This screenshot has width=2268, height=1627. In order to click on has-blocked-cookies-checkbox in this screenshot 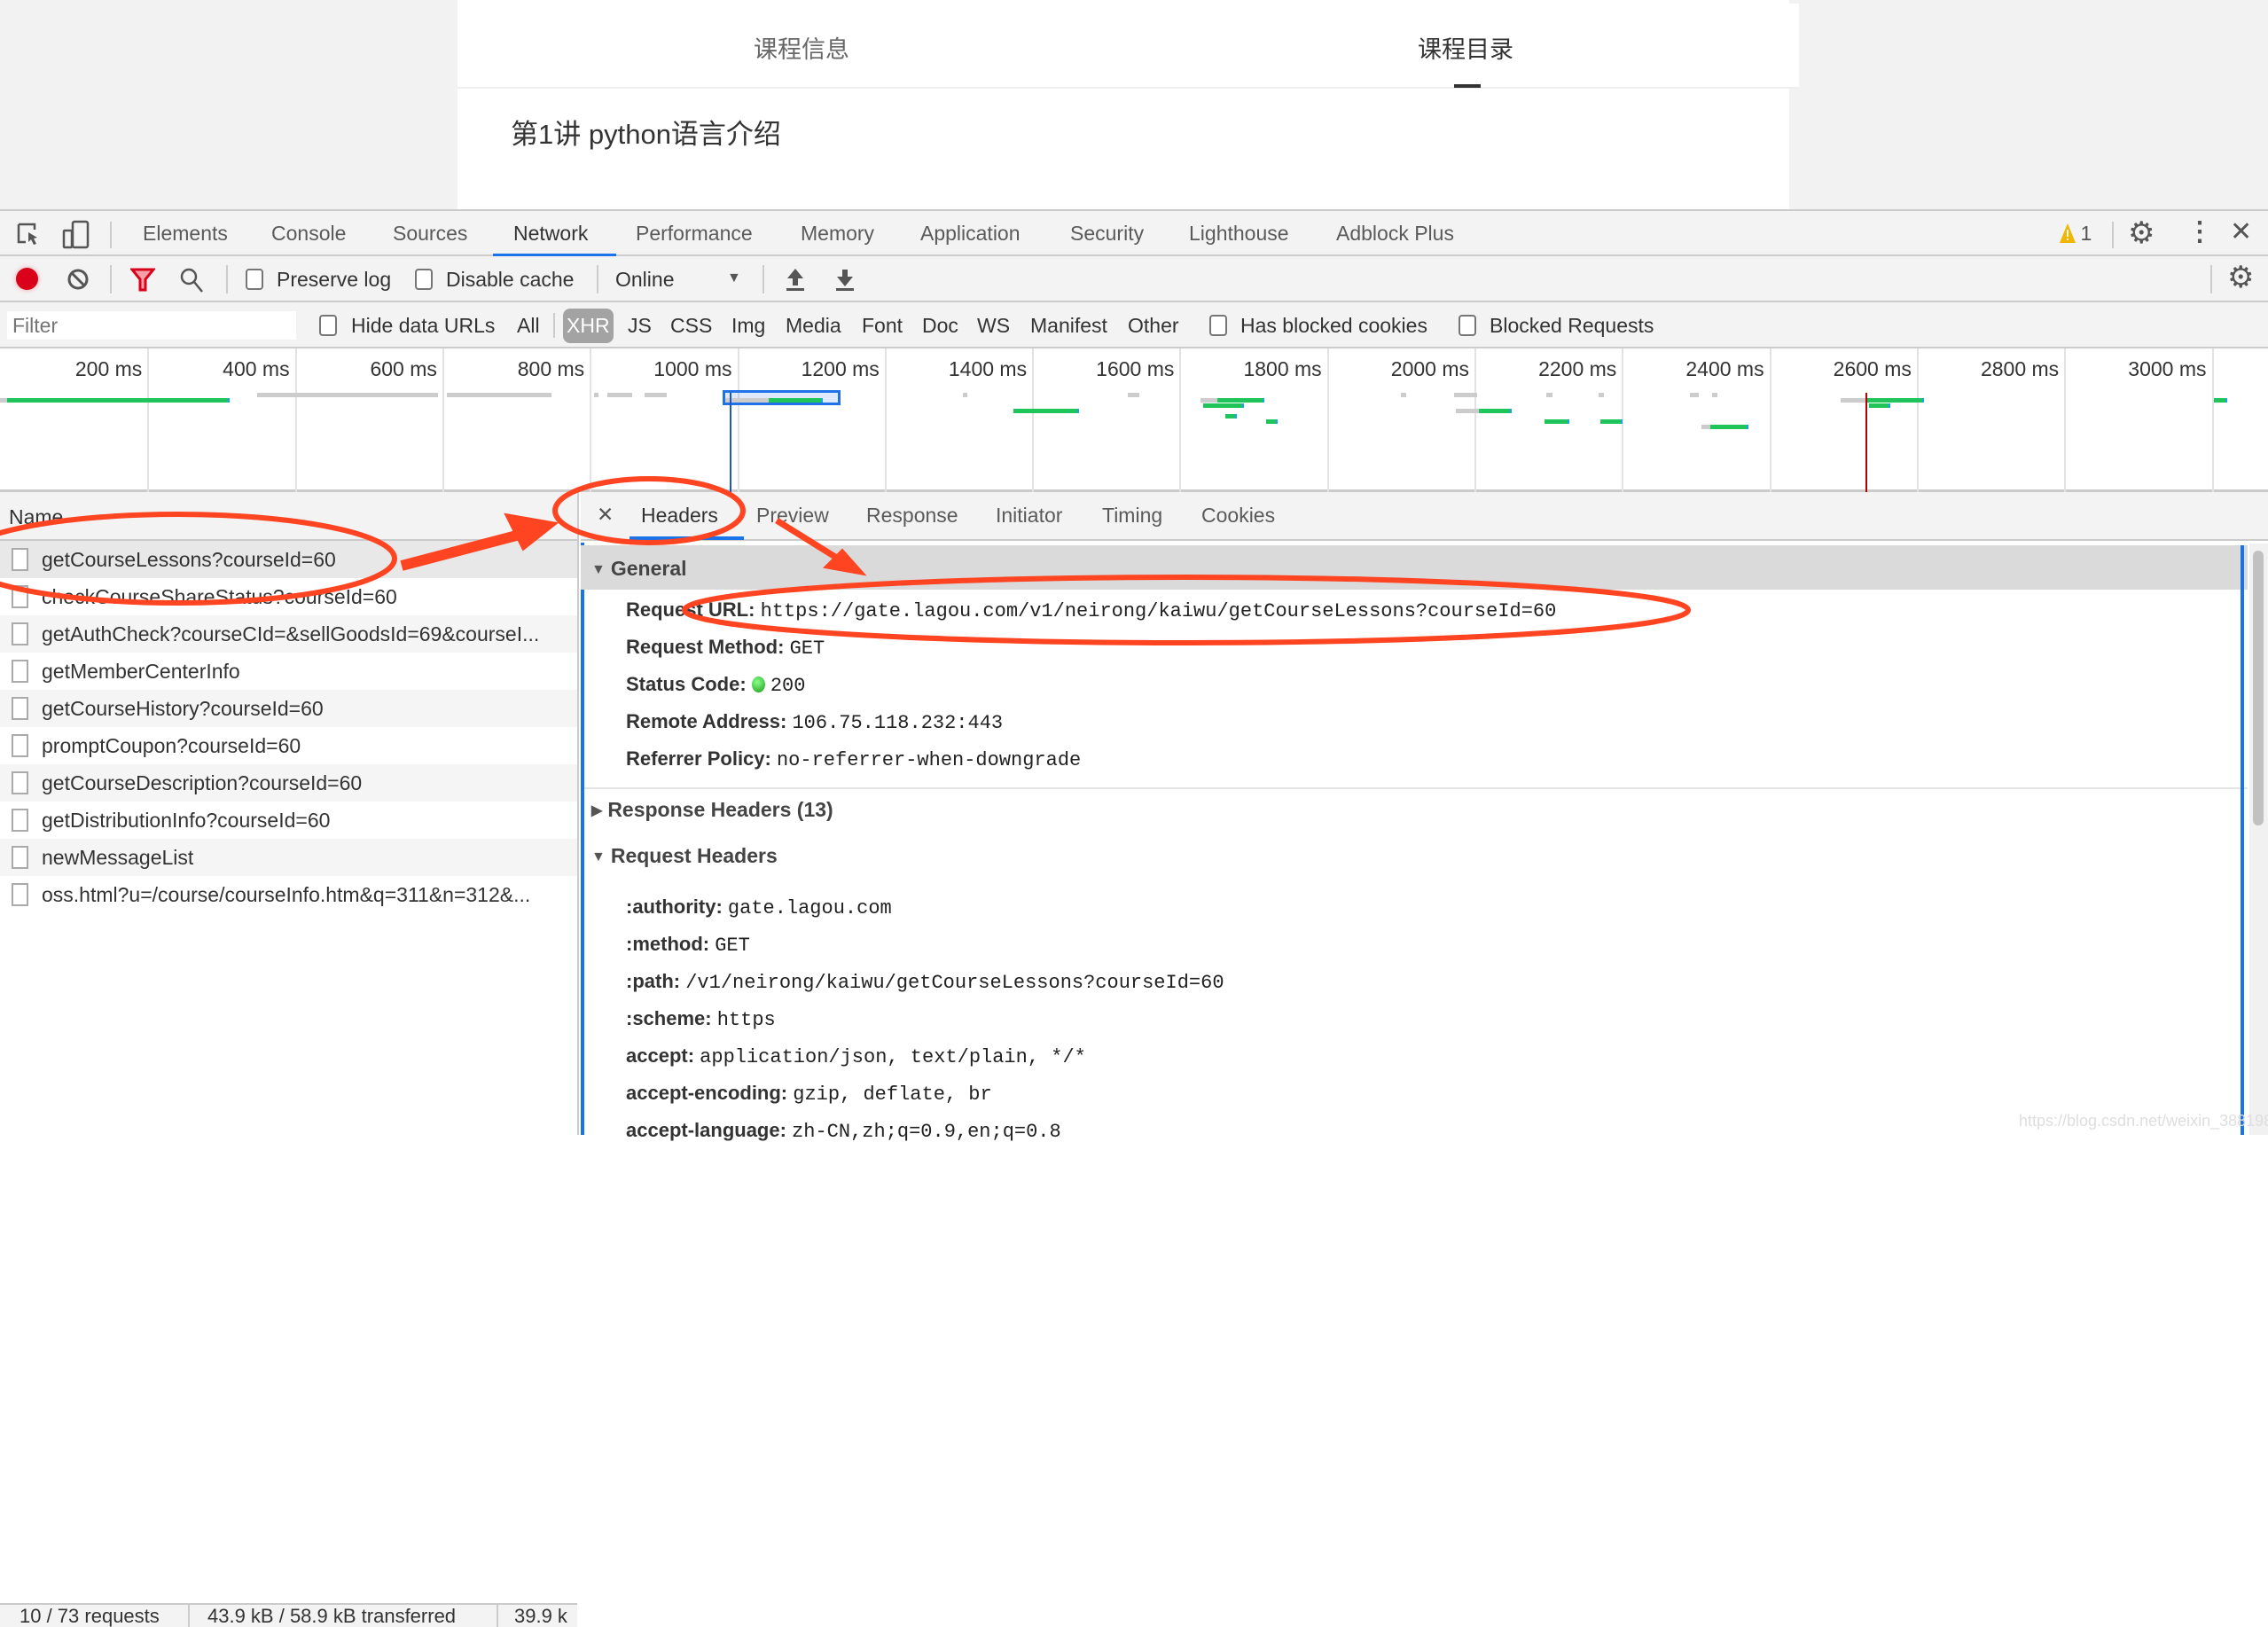, I will do `click(1218, 325)`.